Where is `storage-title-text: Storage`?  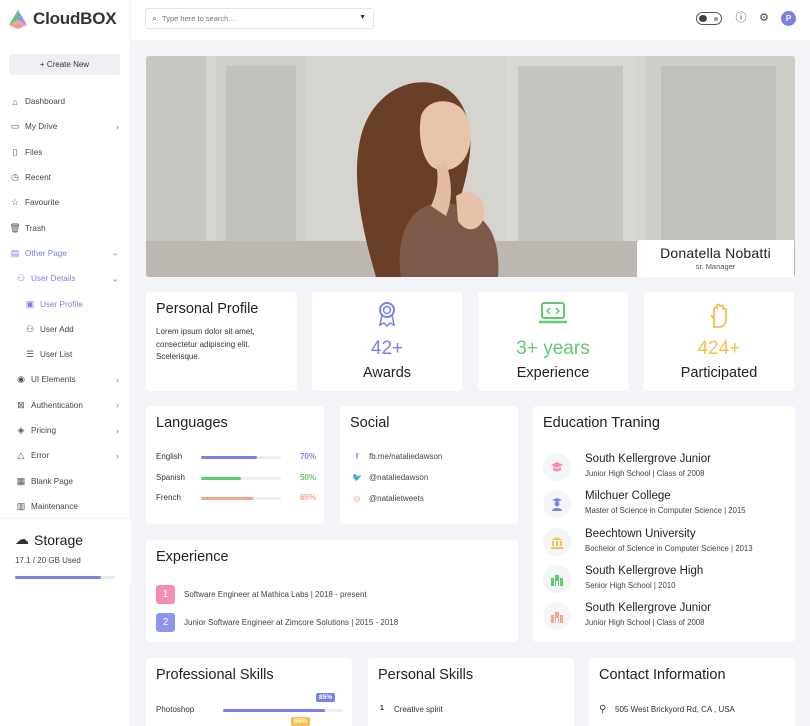 storage-title-text: Storage is located at coordinates (59, 539).